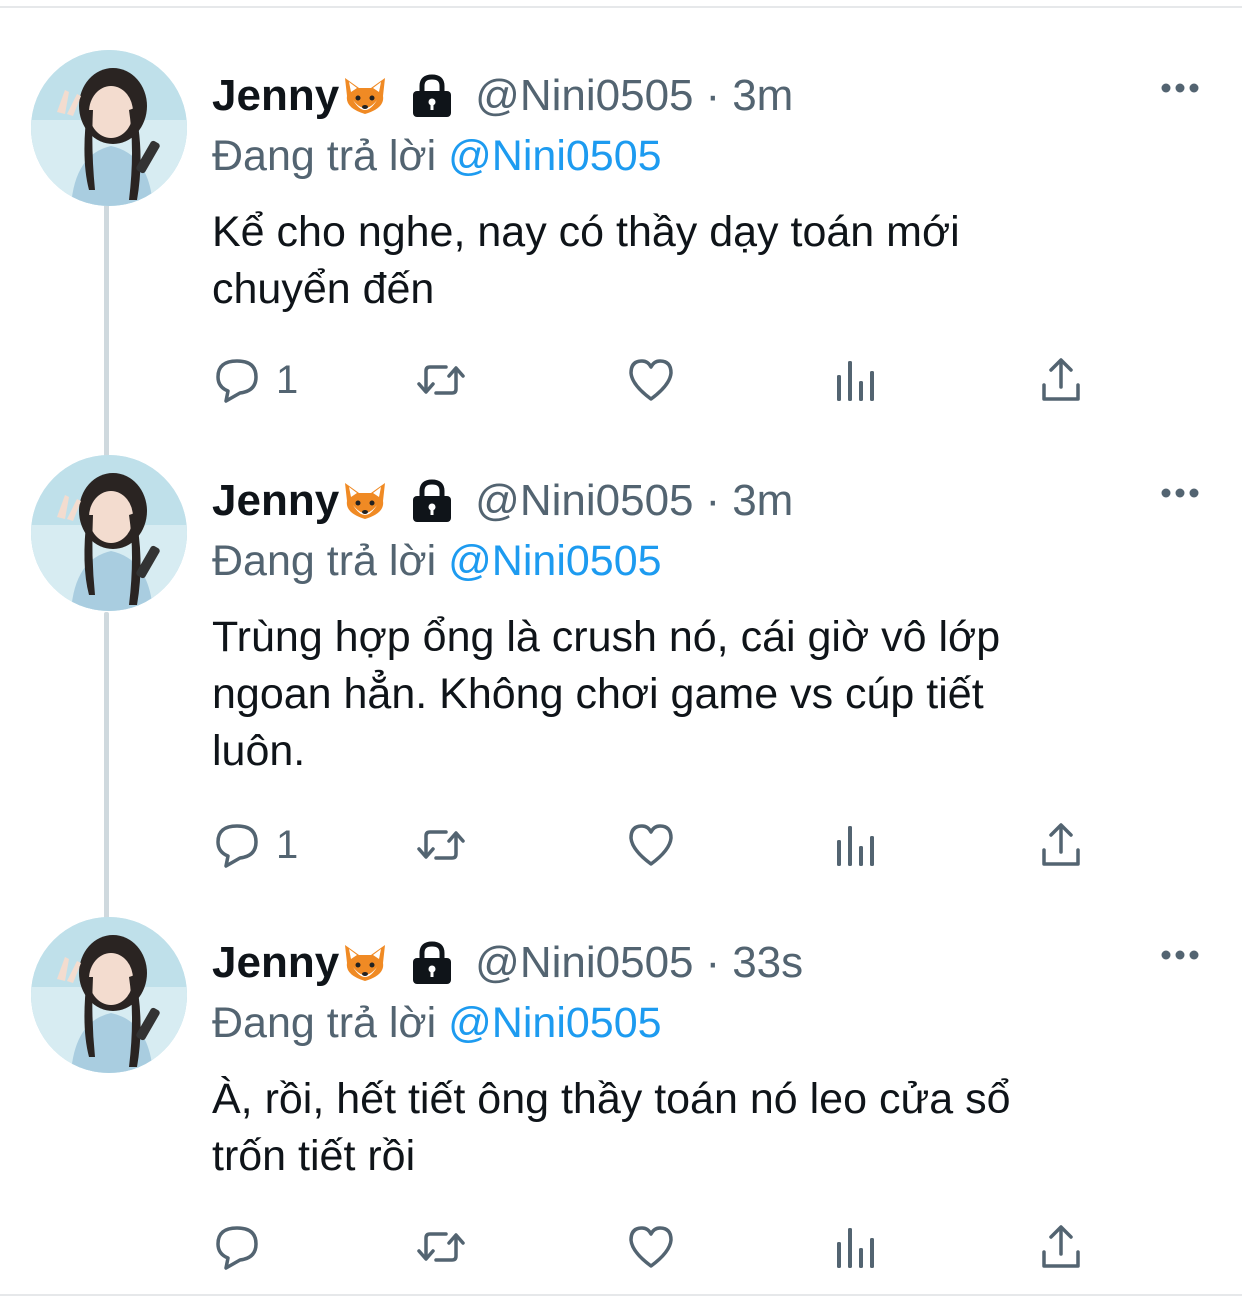 This screenshot has width=1242, height=1300. Describe the element at coordinates (767, 963) in the screenshot. I see `timestamp: 33s` at that location.